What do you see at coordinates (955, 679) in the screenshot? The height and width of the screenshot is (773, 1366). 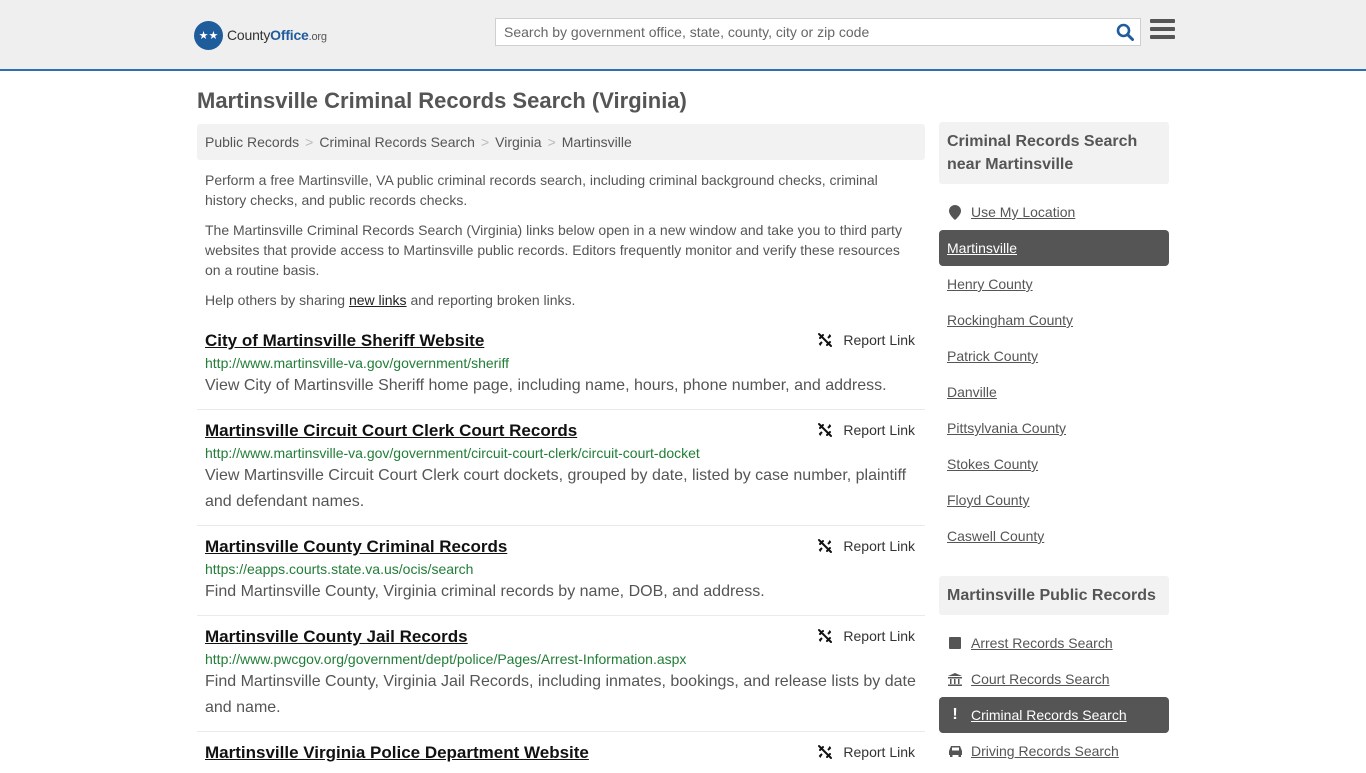 I see `courthouse-icon` at bounding box center [955, 679].